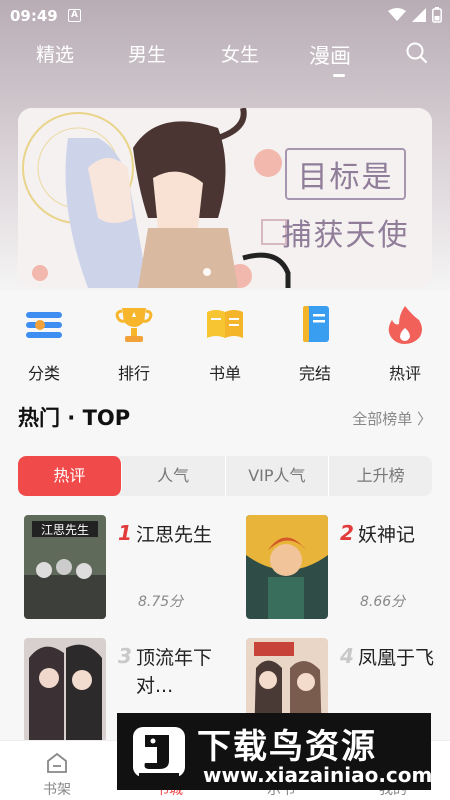 This screenshot has width=450, height=800. I want to click on banner-title-line2: 捕获天使, so click(345, 235).